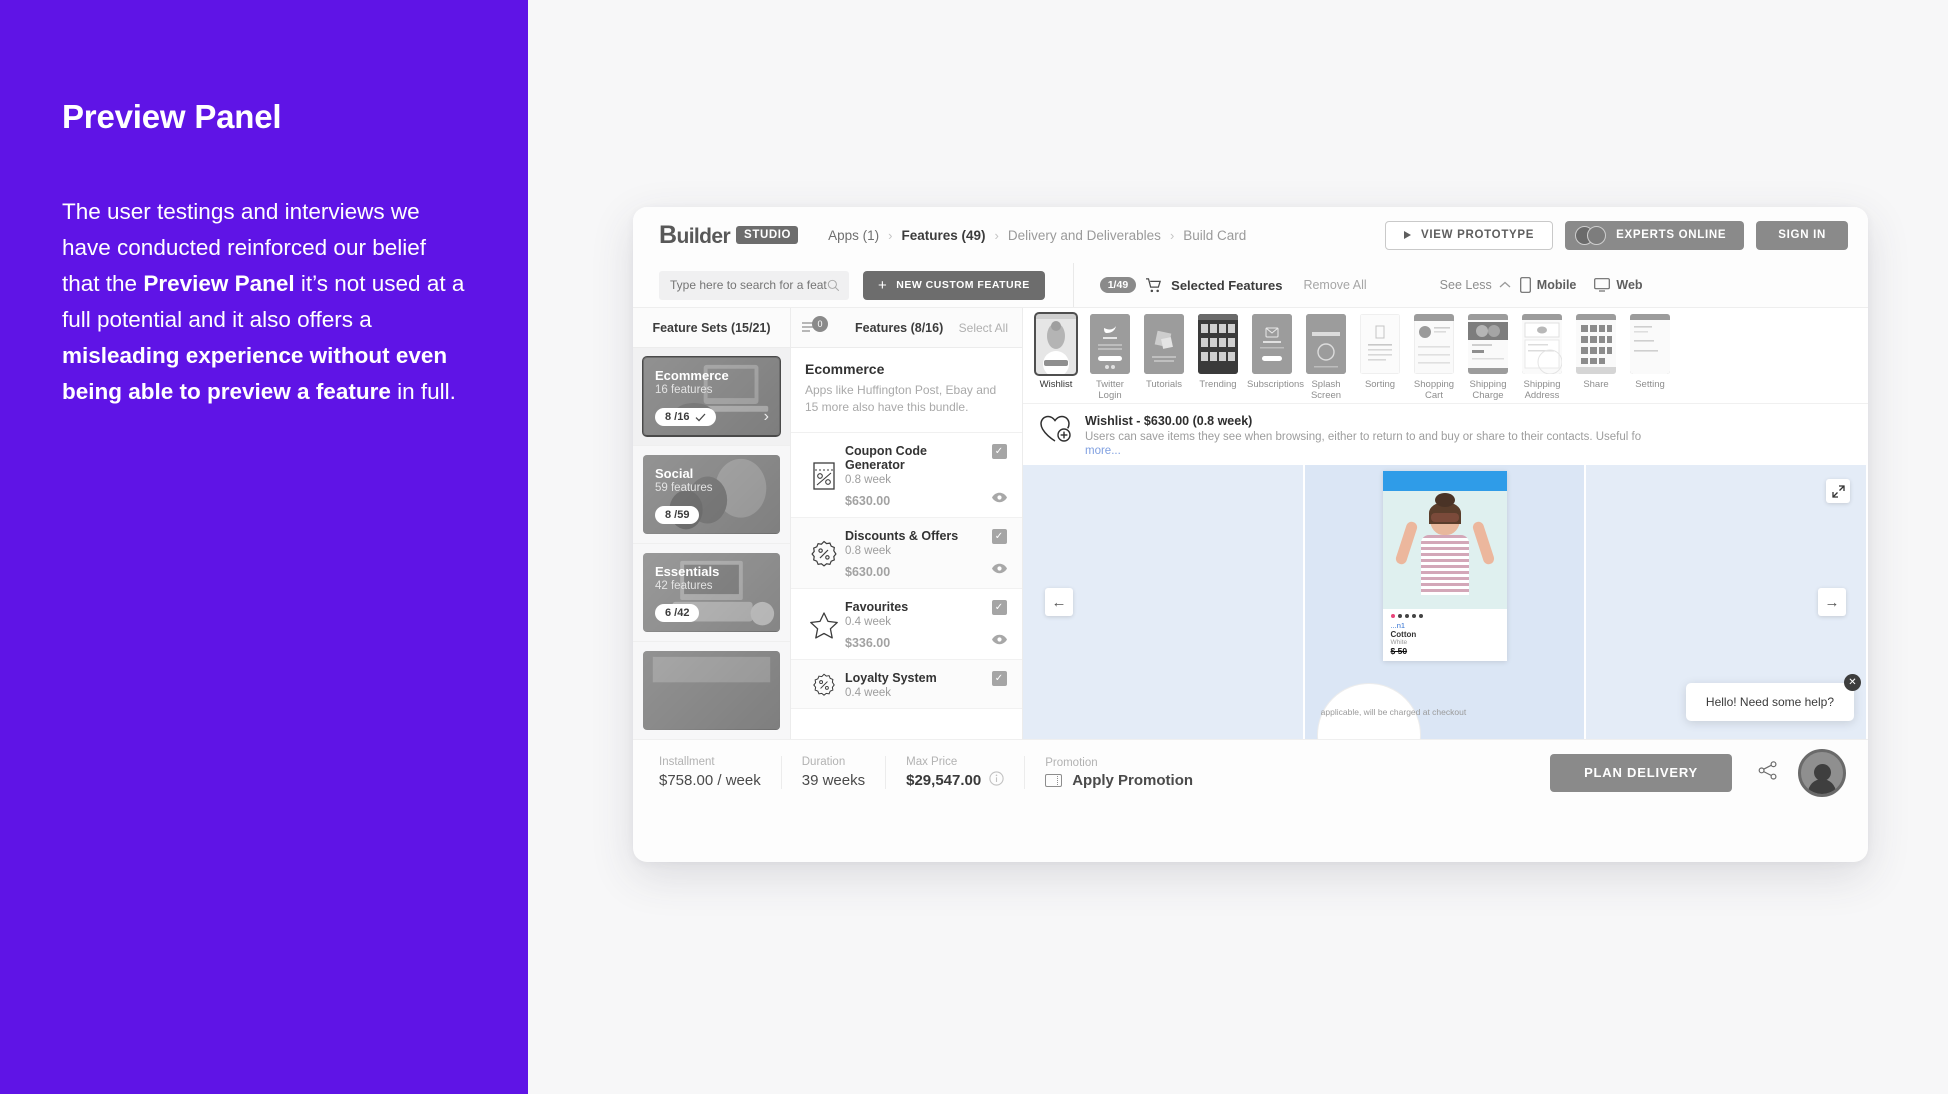 The height and width of the screenshot is (1094, 1948). I want to click on thumb-sorting: Sorting, so click(1380, 352).